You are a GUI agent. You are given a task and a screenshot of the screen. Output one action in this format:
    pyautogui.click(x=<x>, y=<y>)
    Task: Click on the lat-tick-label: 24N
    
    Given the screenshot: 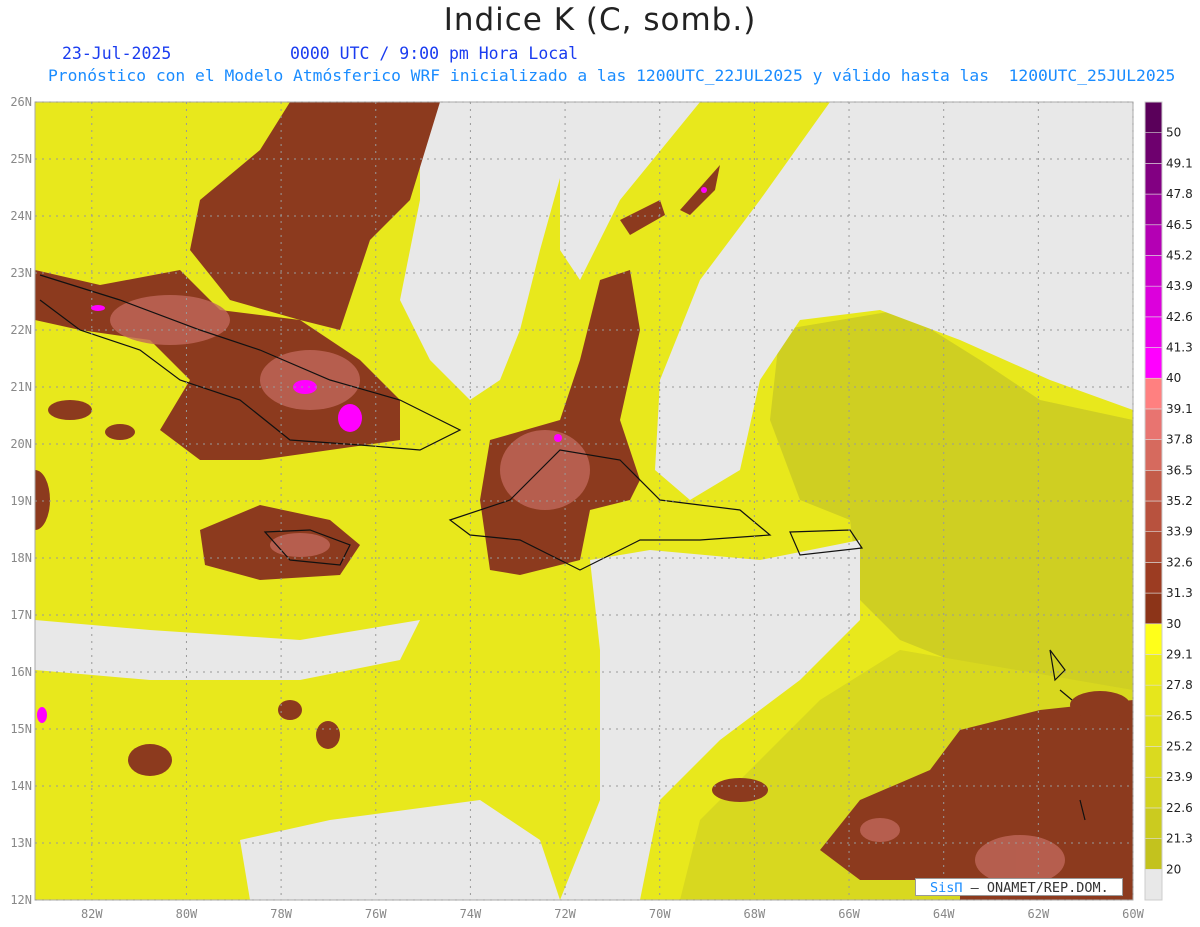 What is the action you would take?
    pyautogui.click(x=21, y=216)
    